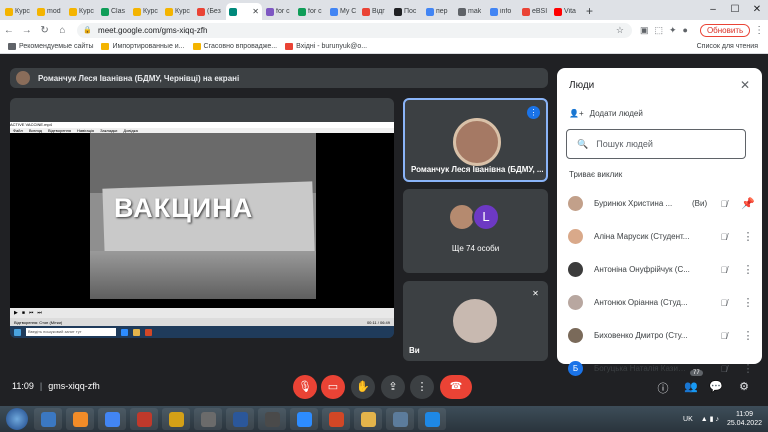 This screenshot has height=432, width=768. What do you see at coordinates (363, 387) in the screenshot?
I see `raise-hand-button: ✋` at bounding box center [363, 387].